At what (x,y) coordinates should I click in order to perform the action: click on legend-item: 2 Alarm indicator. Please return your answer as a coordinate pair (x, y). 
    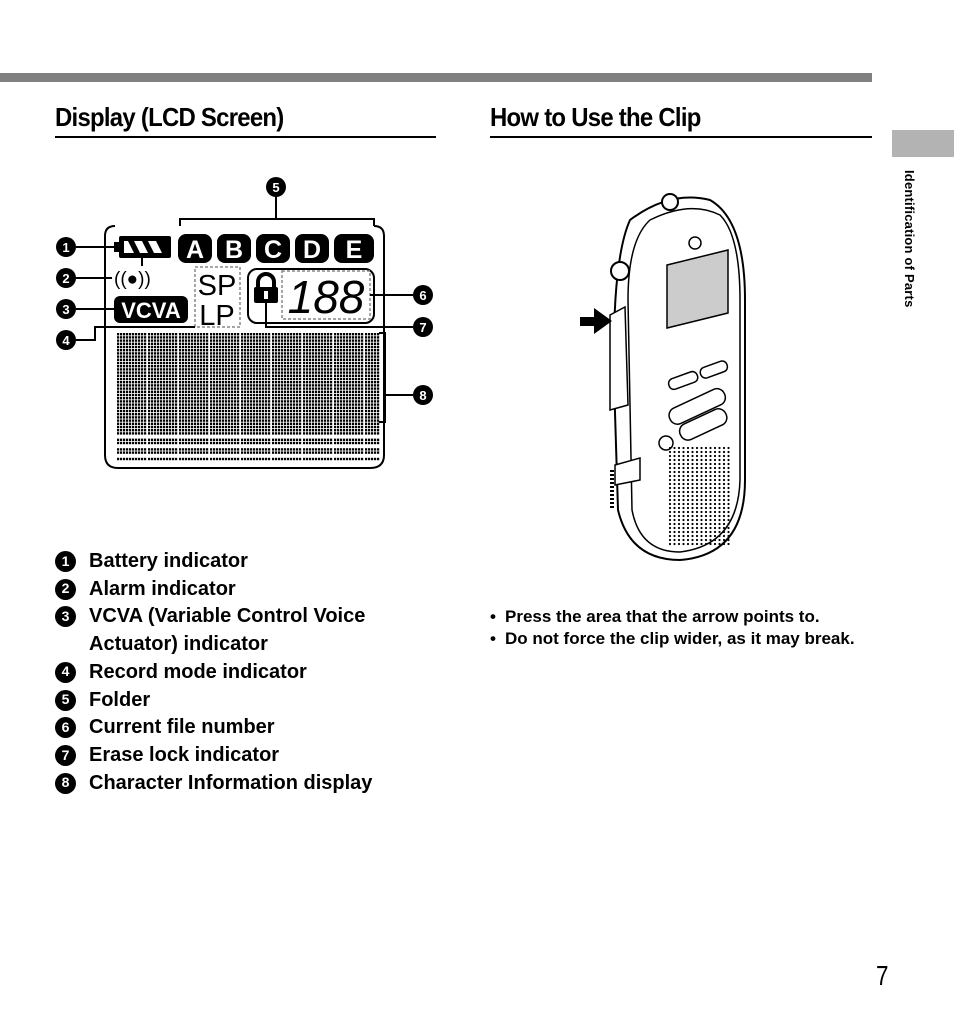
    Looking at the image, I should click on (255, 590).